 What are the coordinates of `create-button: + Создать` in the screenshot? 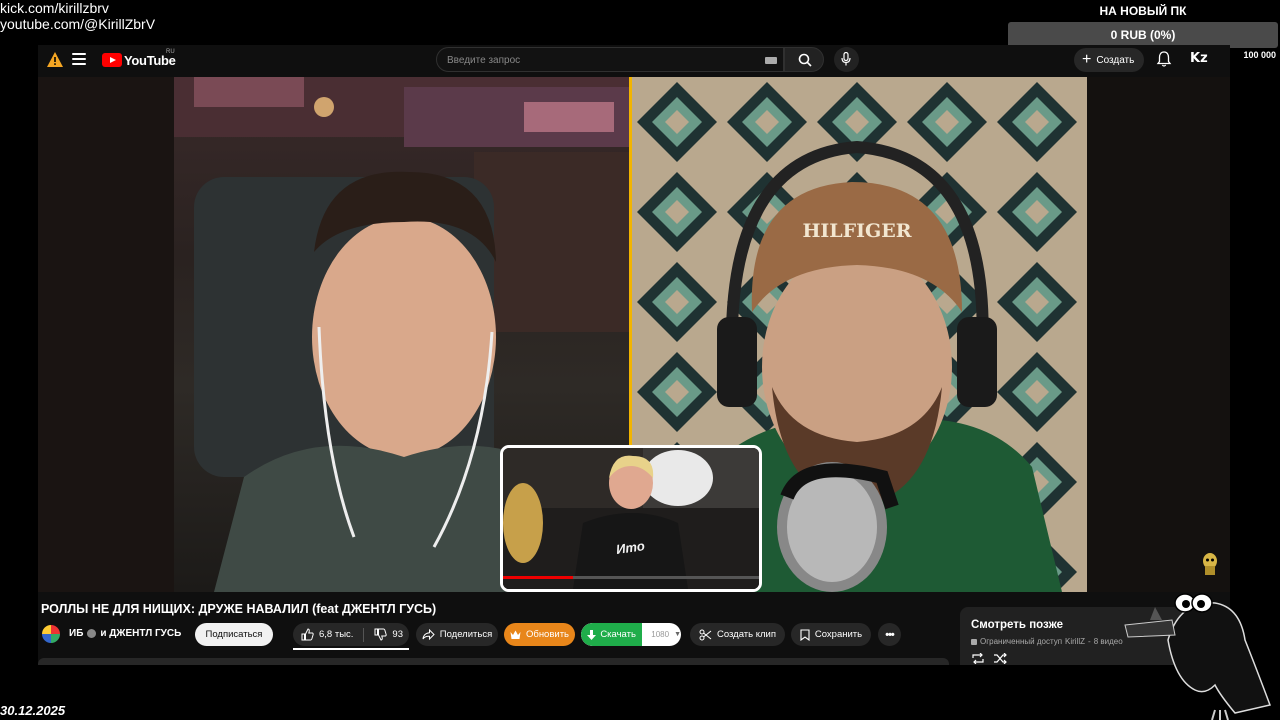 It's located at (1109, 60).